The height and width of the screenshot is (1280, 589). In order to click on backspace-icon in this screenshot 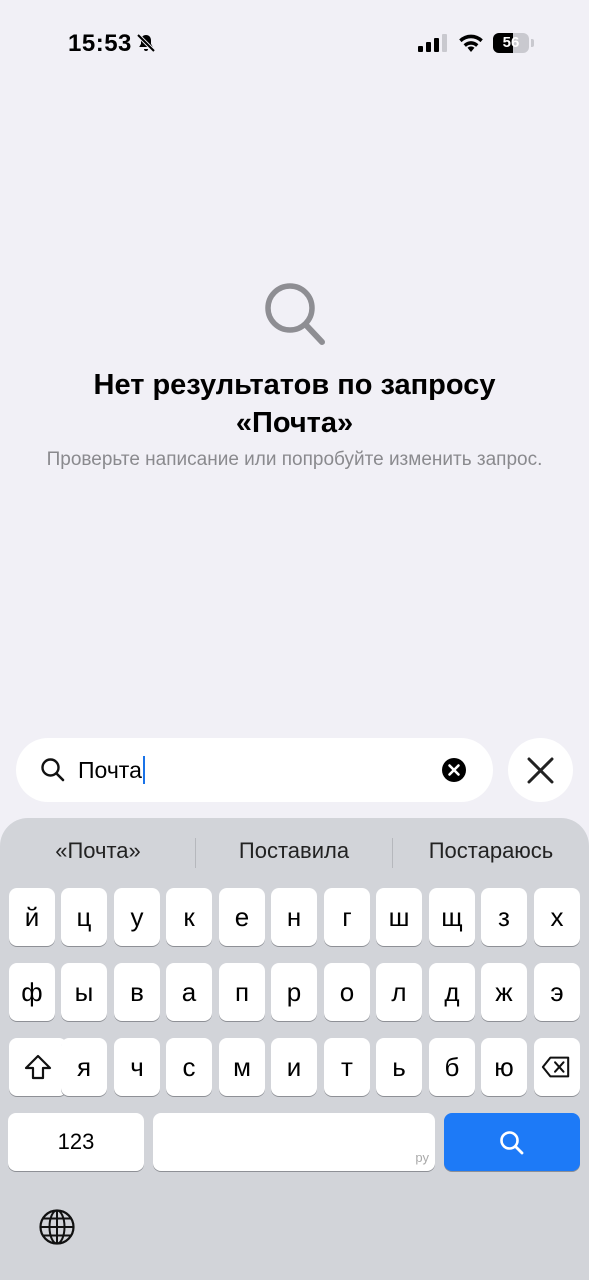, I will do `click(555, 1067)`.